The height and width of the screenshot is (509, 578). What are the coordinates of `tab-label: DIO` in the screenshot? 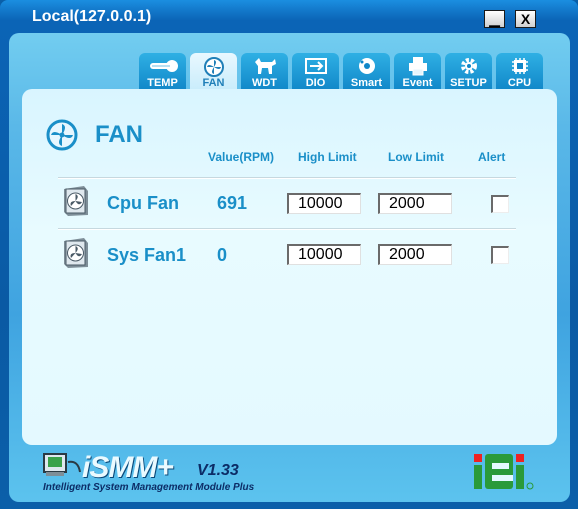 It's located at (315, 83).